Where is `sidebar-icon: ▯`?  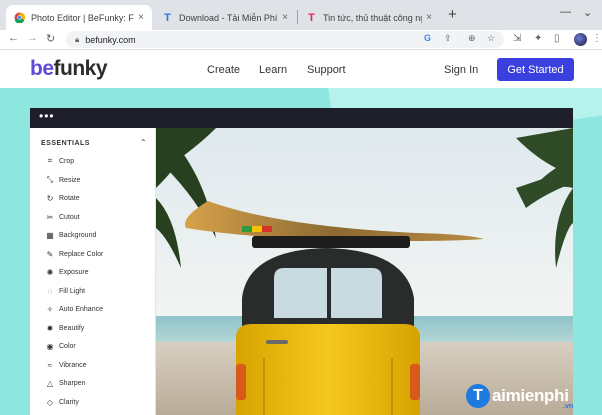 sidebar-icon: ▯ is located at coordinates (557, 38).